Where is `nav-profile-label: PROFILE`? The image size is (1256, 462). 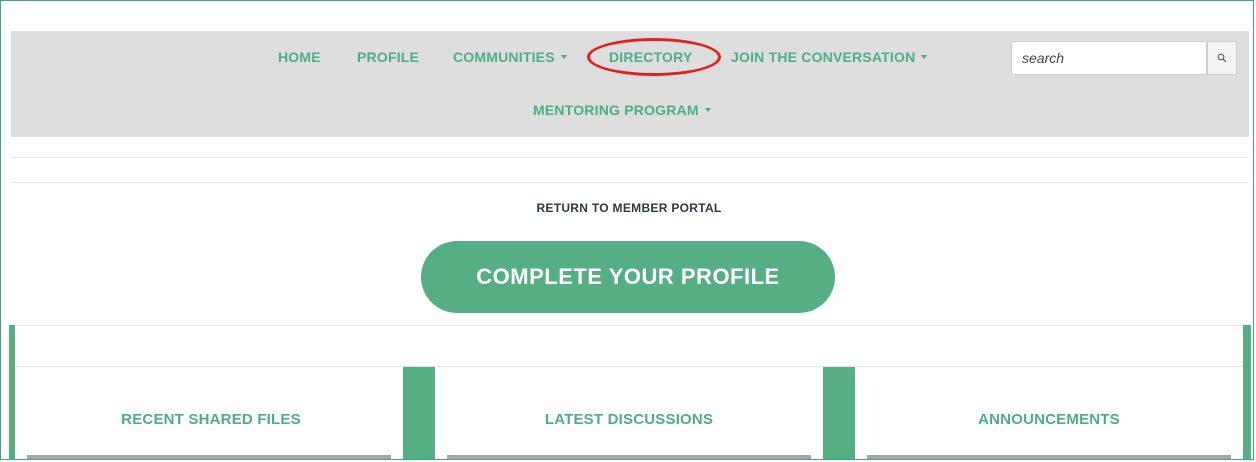
nav-profile-label: PROFILE is located at coordinates (388, 57).